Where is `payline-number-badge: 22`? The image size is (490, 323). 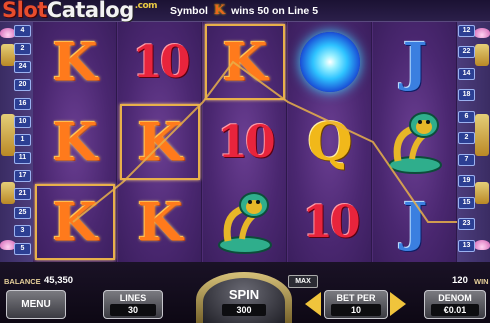 payline-number-badge: 22 is located at coordinates (466, 52).